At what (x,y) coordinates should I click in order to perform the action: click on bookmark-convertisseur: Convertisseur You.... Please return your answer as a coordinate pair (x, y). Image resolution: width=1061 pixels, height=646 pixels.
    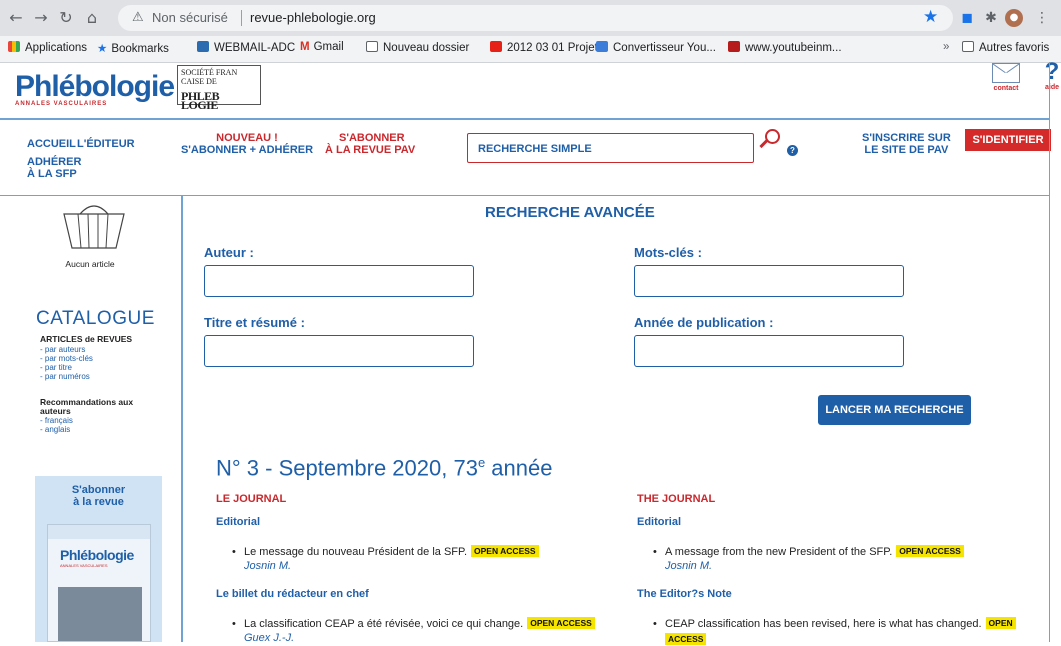
    Looking at the image, I should click on (656, 47).